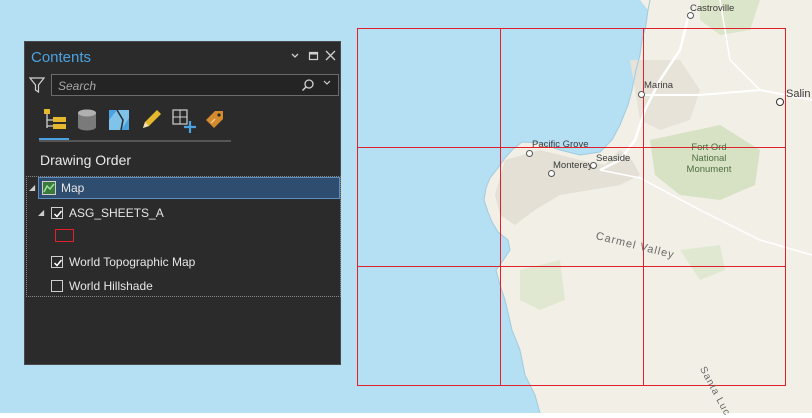  Describe the element at coordinates (709, 158) in the screenshot. I see `map-label-fort-ord: Fort Ord National Monument` at that location.